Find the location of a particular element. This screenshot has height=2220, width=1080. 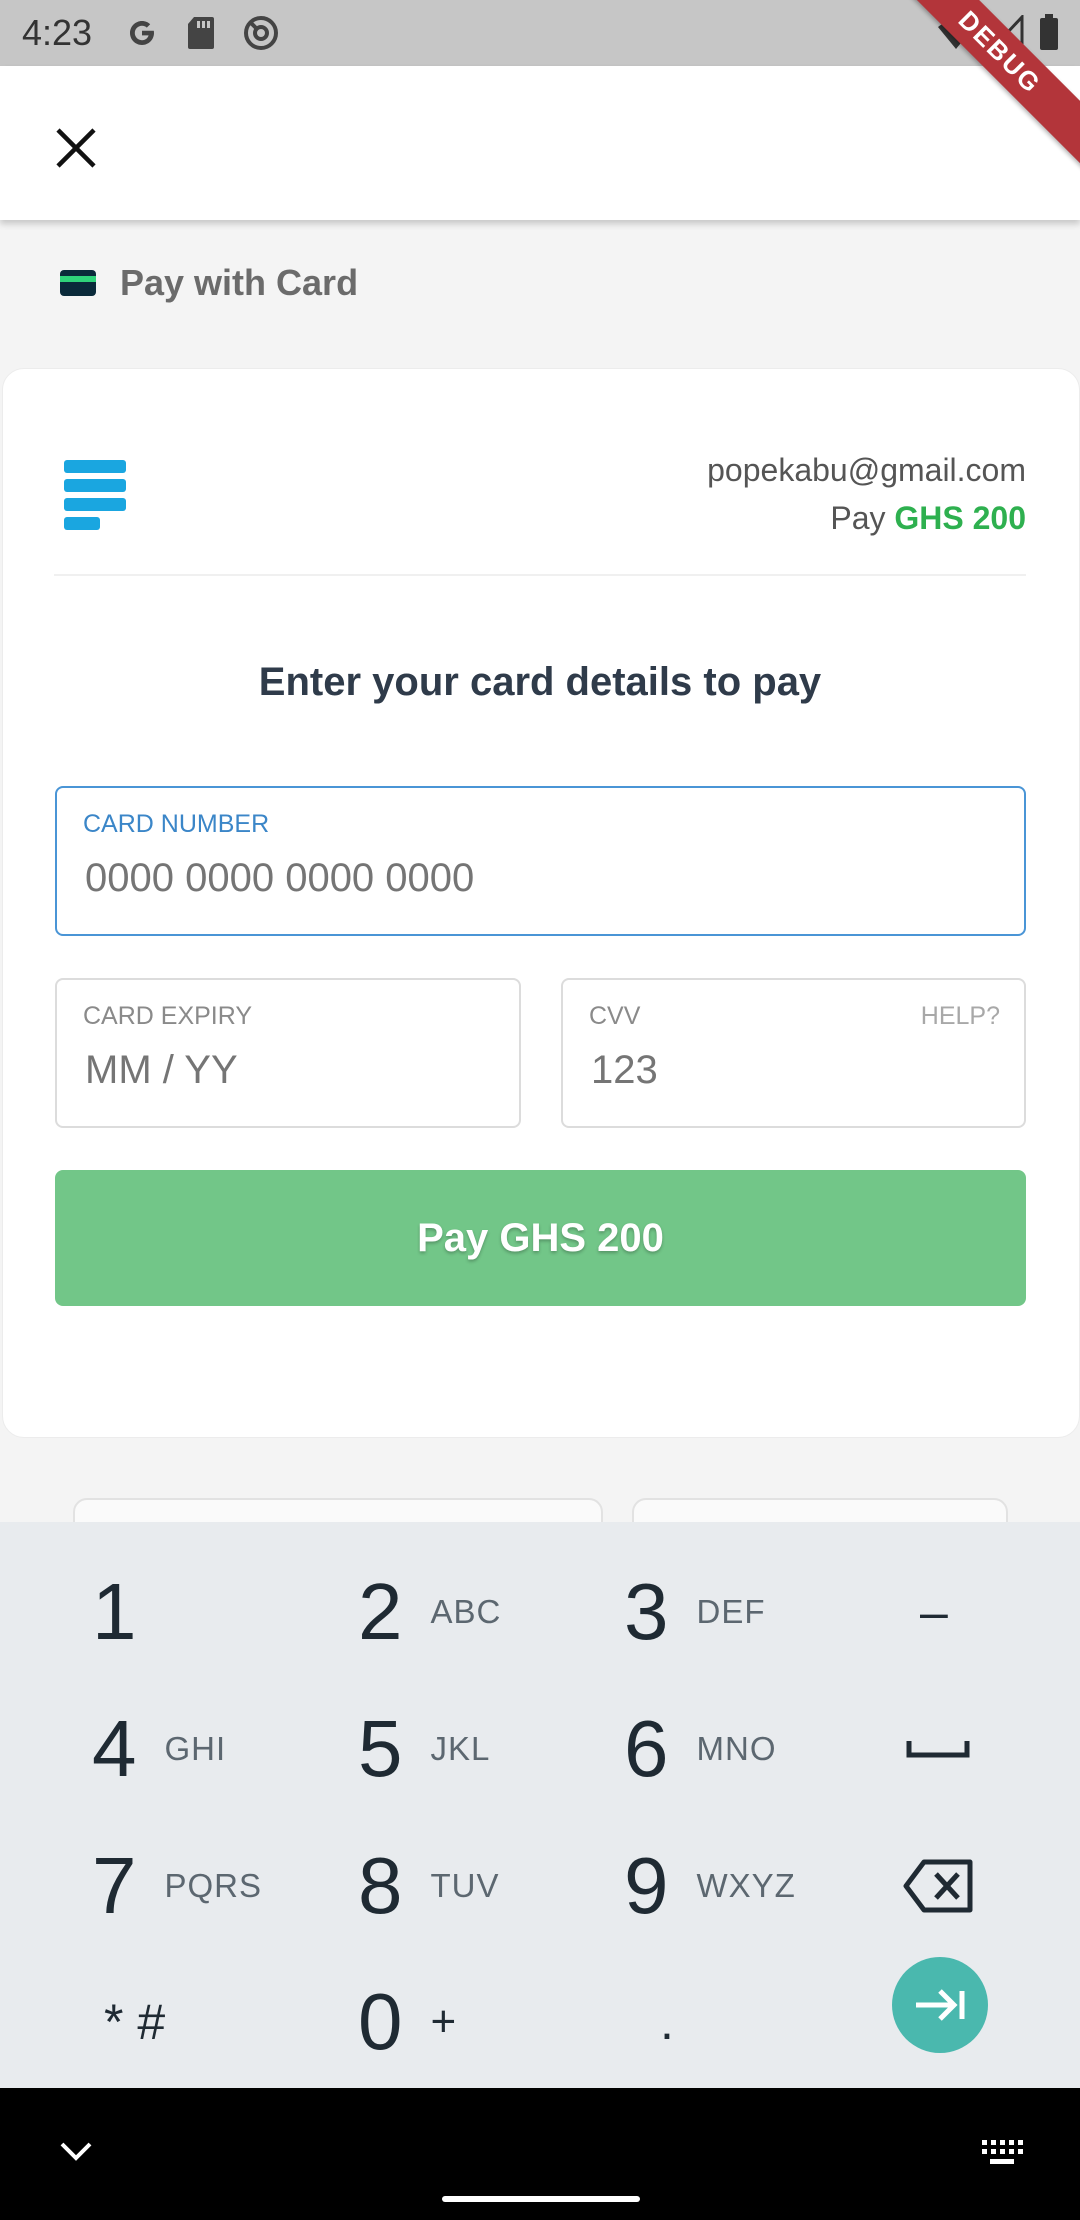

payment-method: Pay with Card is located at coordinates (209, 283).